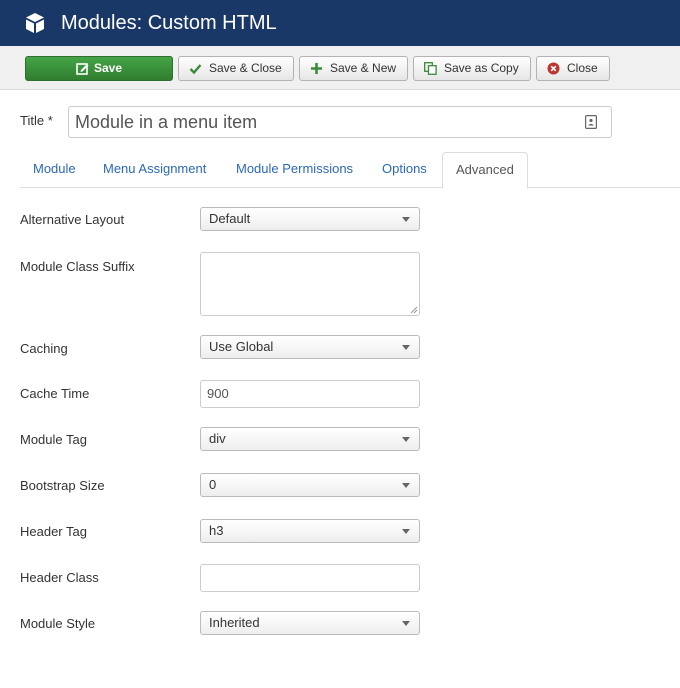 The width and height of the screenshot is (680, 688). I want to click on title-label: Title *, so click(36, 120).